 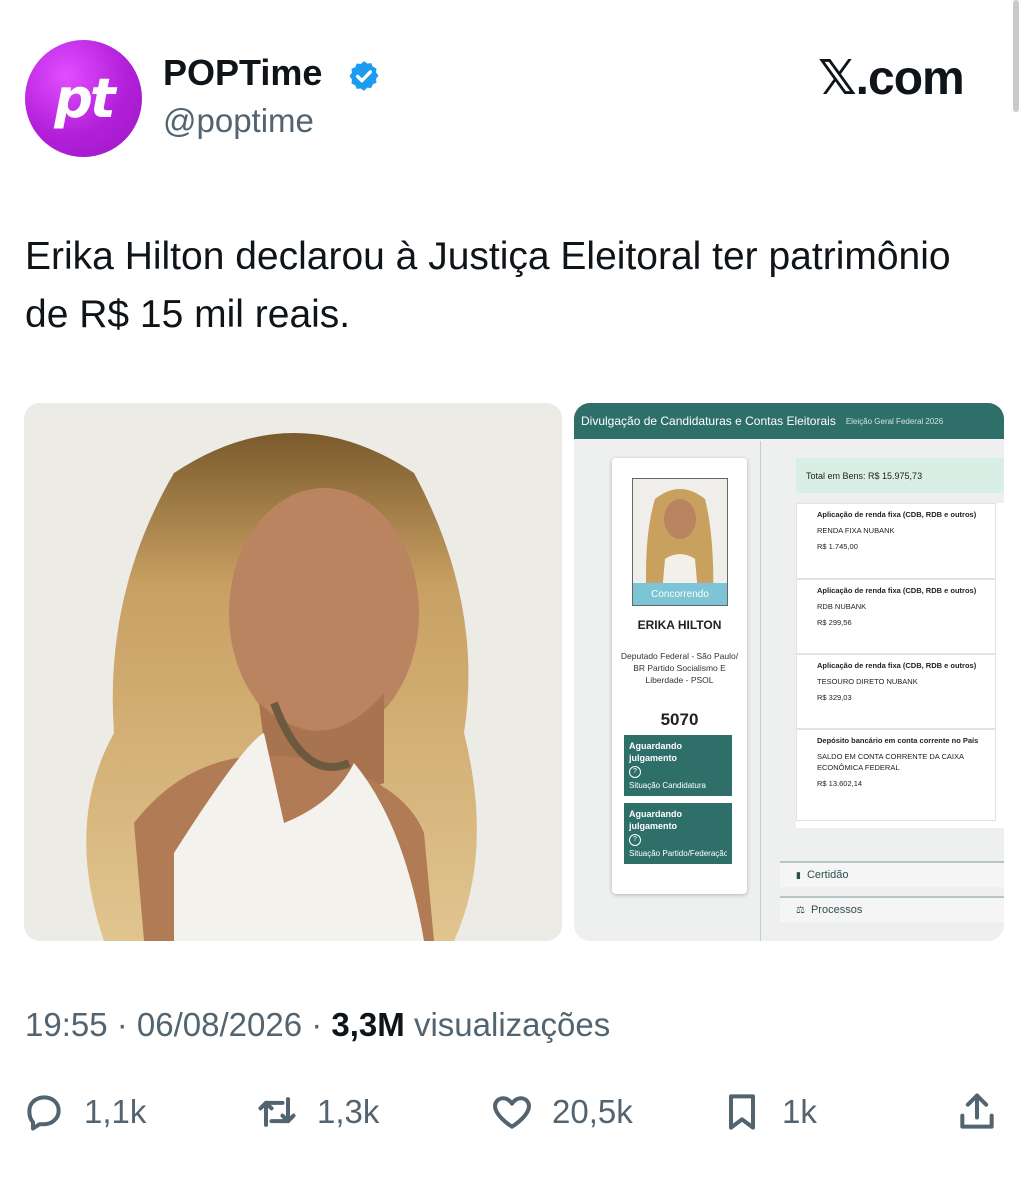 I want to click on accordion-certidao: ▮ Certidão, so click(x=892, y=874).